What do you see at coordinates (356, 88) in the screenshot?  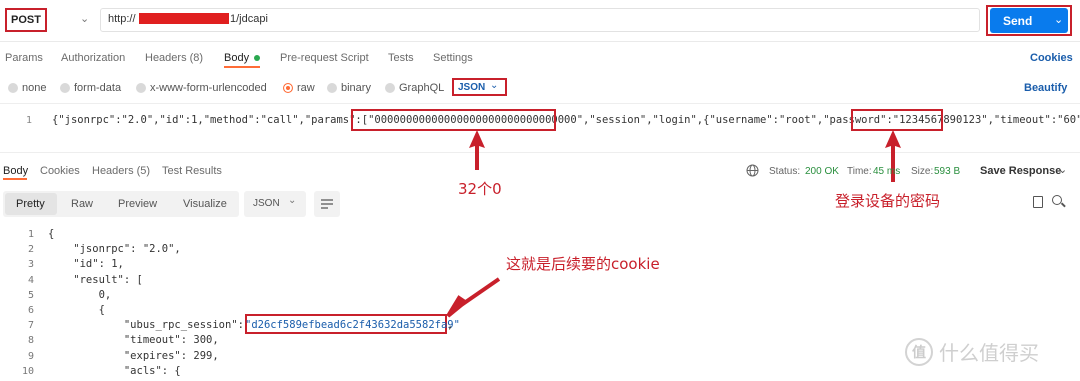 I see `radio-label-binary: binary` at bounding box center [356, 88].